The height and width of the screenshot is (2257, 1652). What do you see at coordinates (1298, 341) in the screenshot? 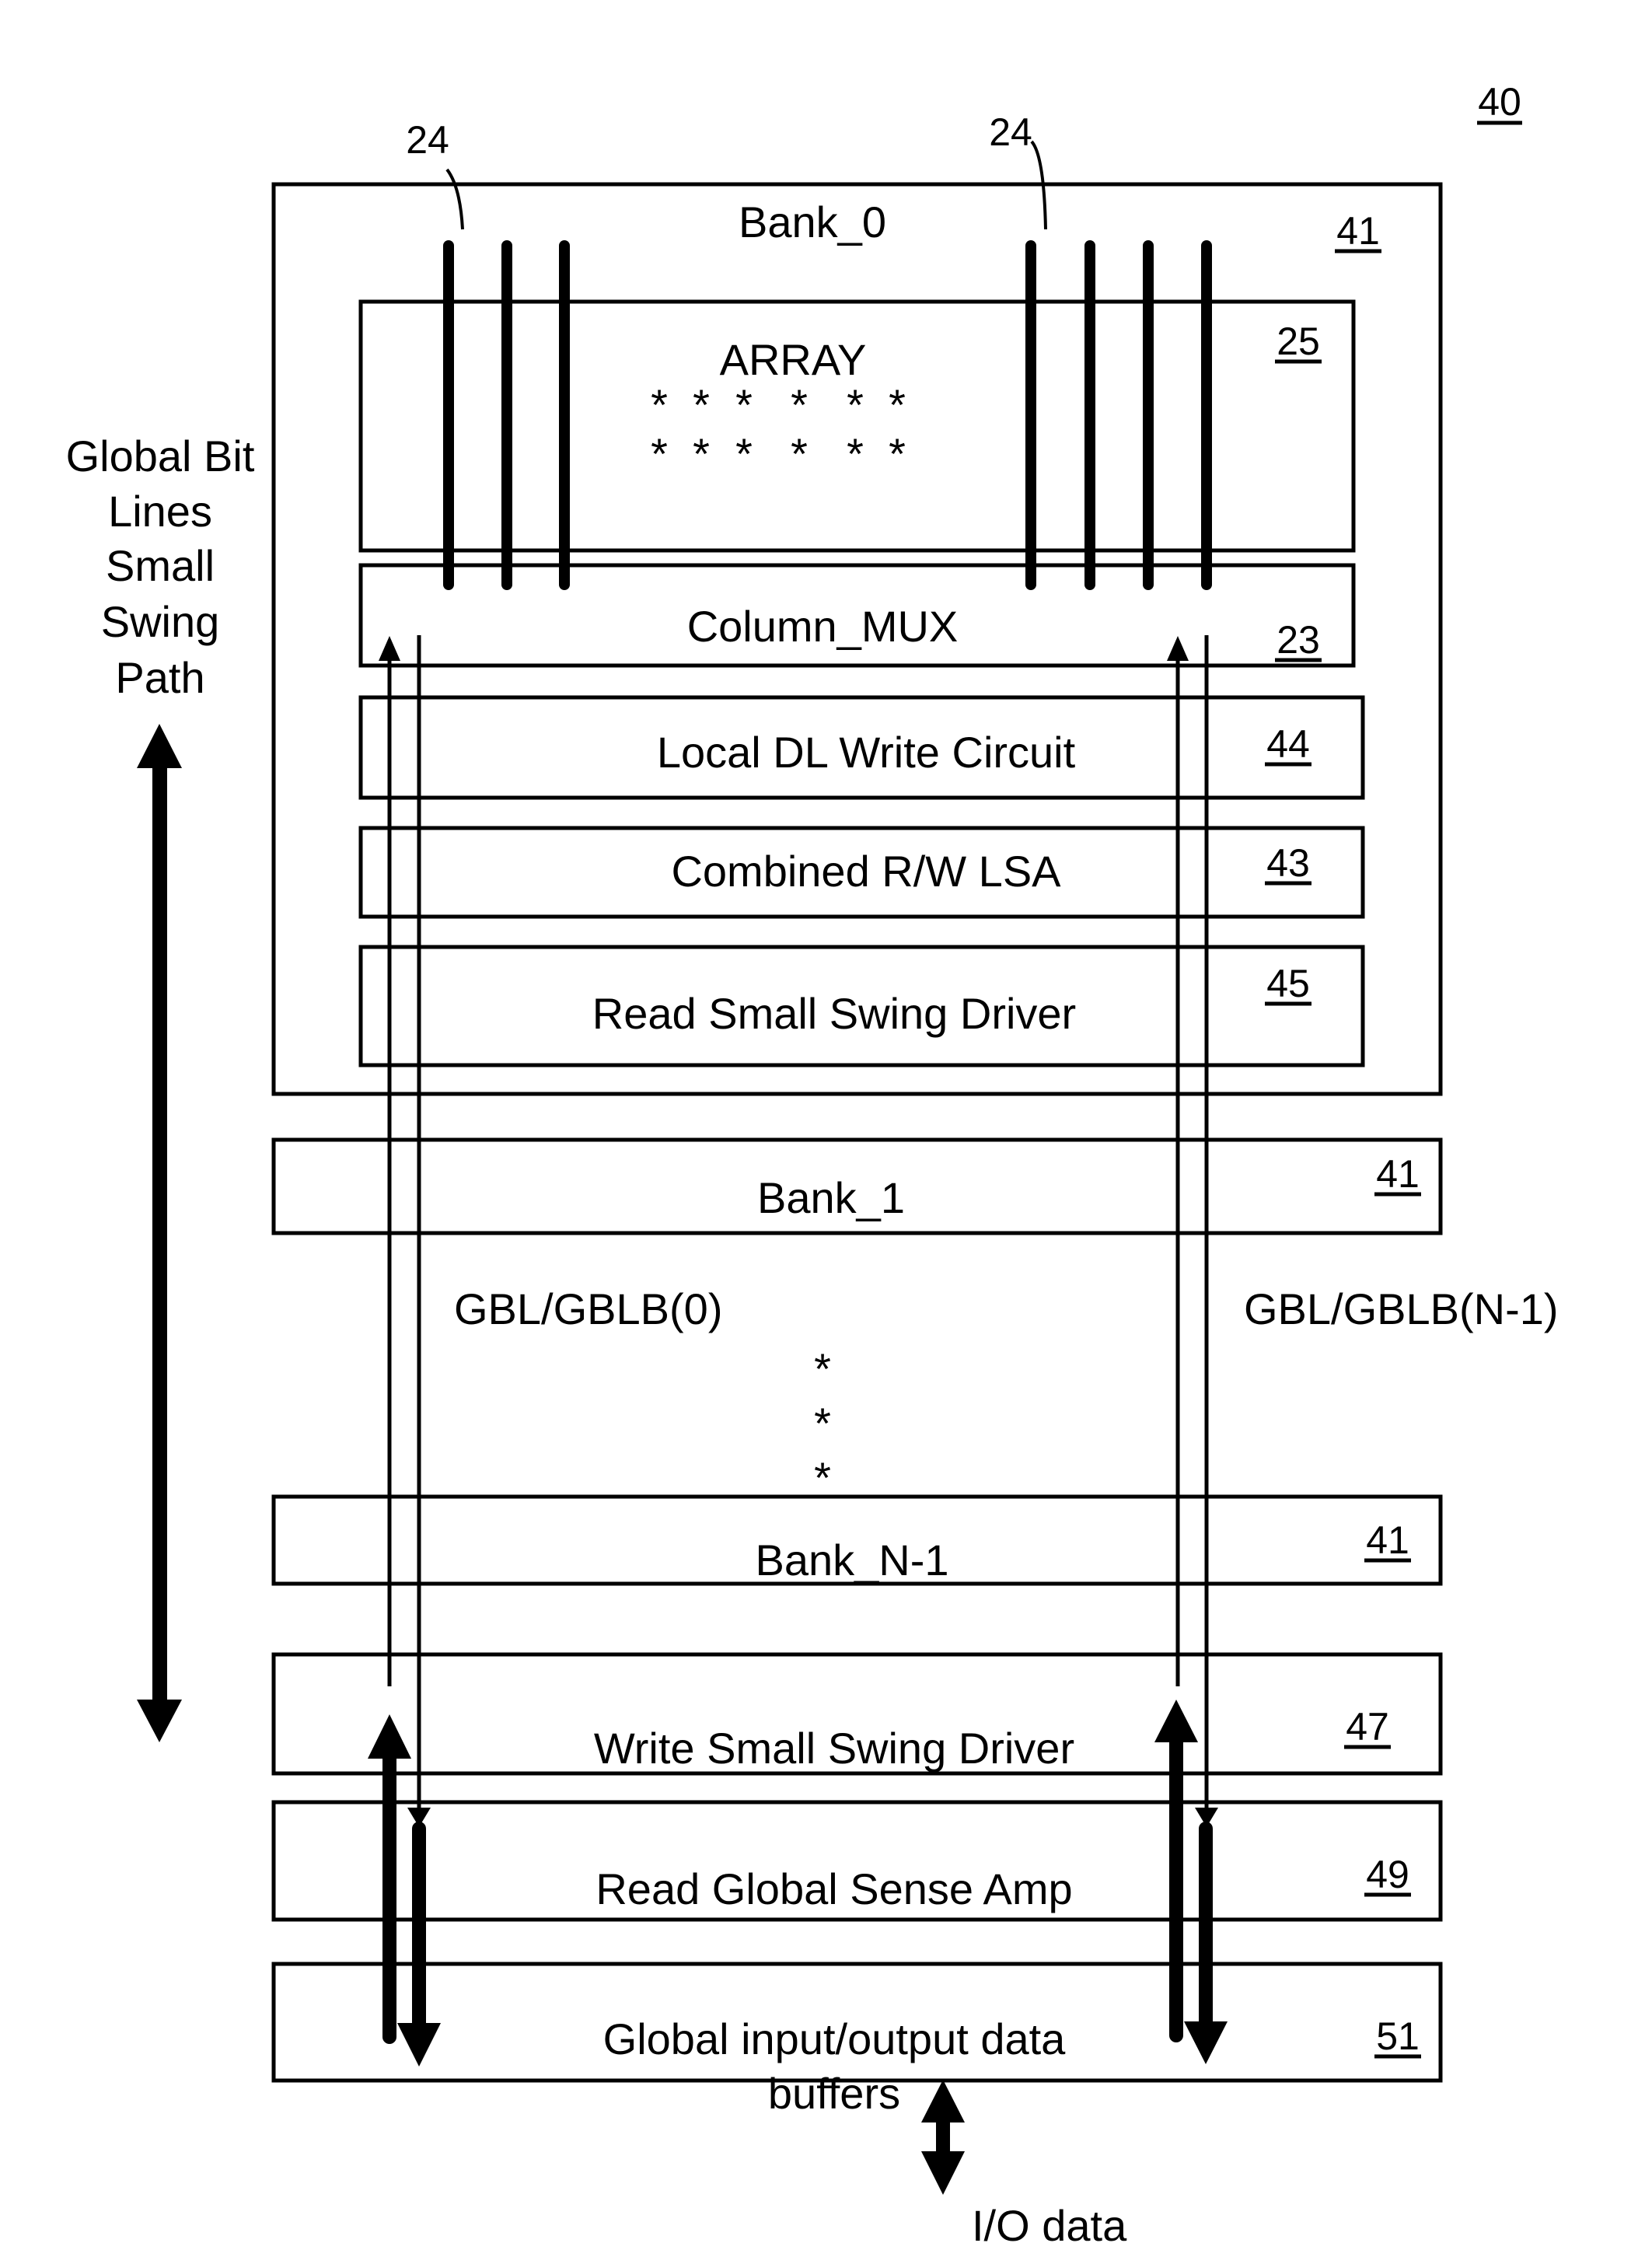
I see `array-ref: 25` at bounding box center [1298, 341].